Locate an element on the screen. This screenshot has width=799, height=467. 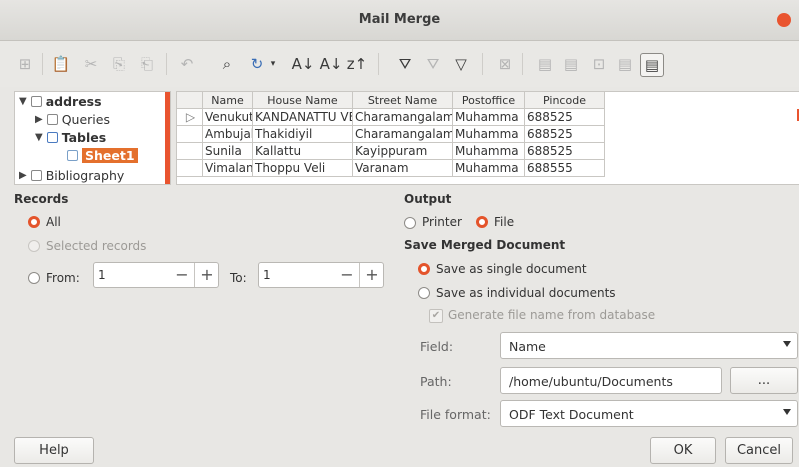
column-header: Name is located at coordinates (228, 100).